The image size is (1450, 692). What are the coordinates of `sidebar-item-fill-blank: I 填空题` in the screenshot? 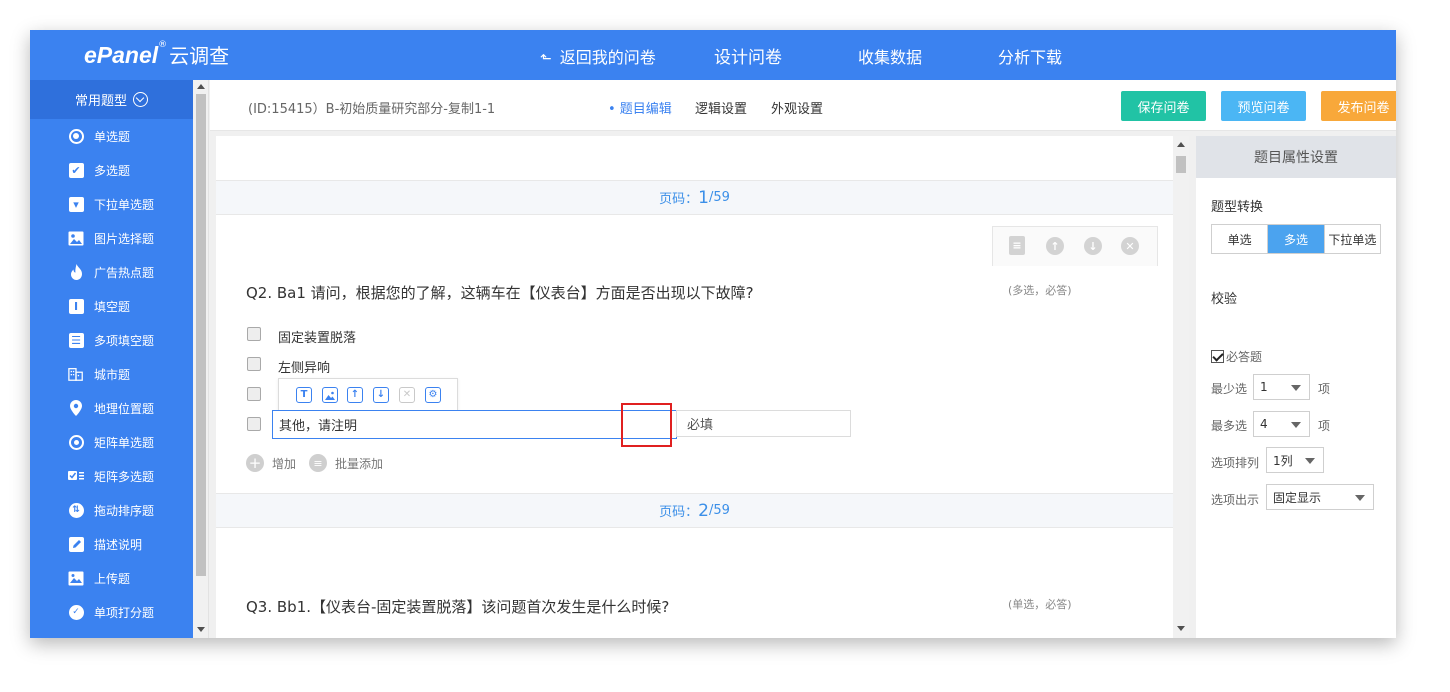 It's located at (111, 306).